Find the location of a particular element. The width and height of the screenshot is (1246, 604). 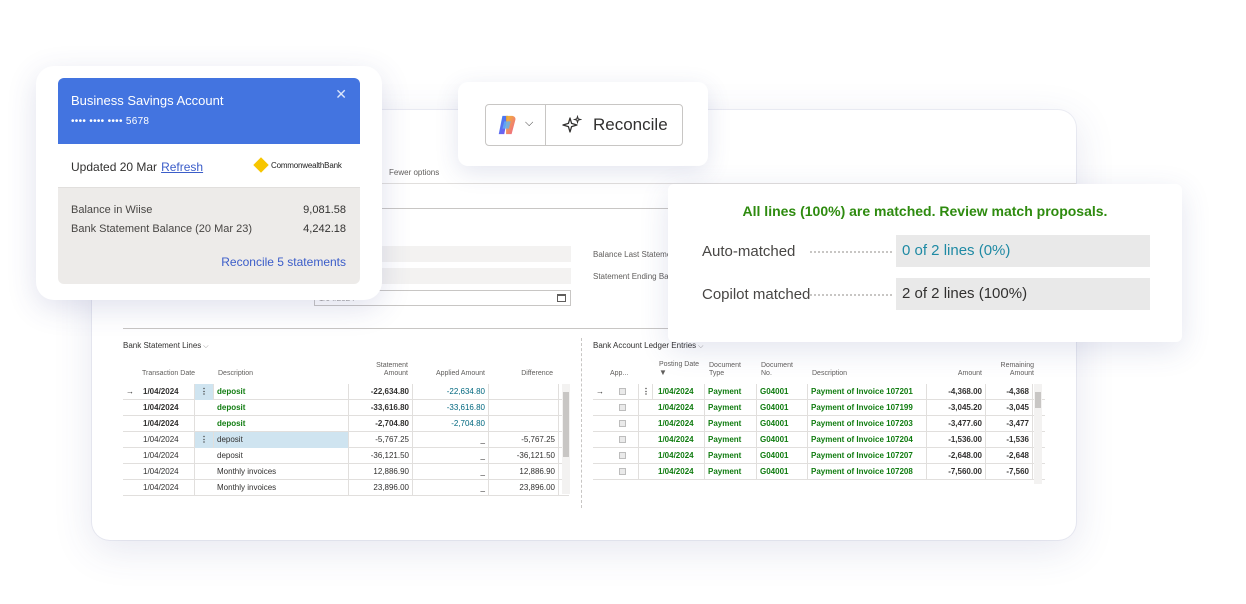

column-header-document-type: Document Type is located at coordinates (729, 370).